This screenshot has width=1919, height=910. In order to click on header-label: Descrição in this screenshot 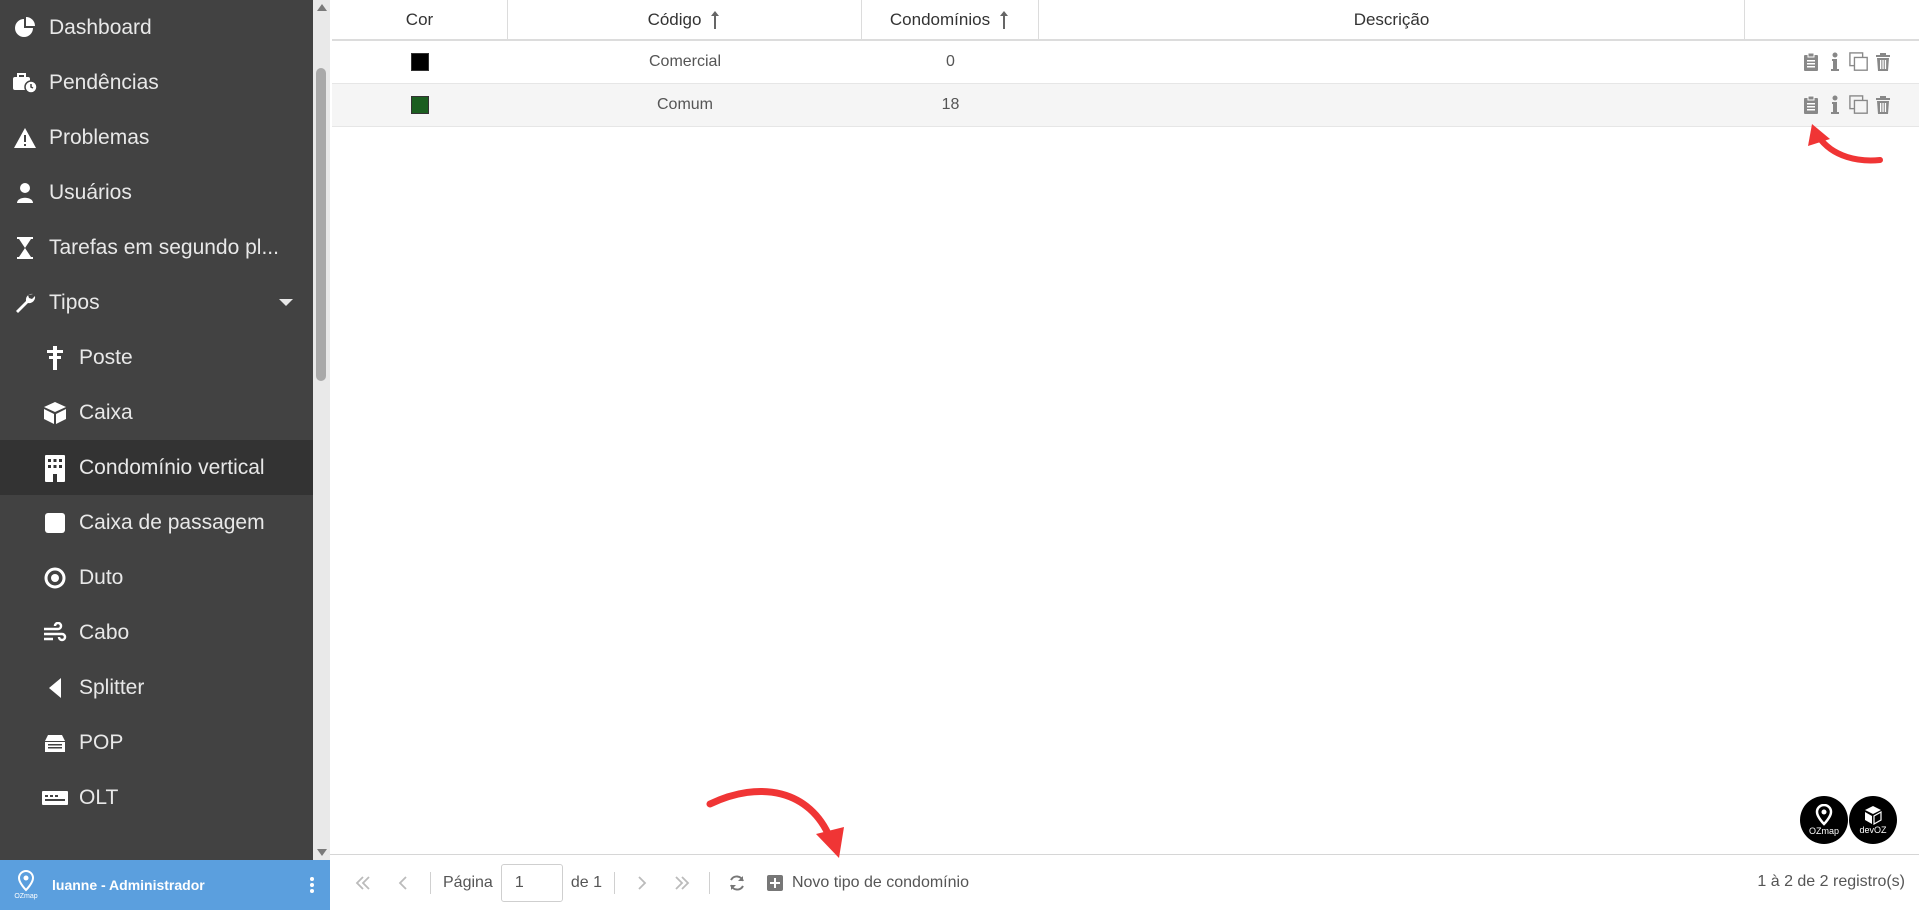, I will do `click(1391, 19)`.